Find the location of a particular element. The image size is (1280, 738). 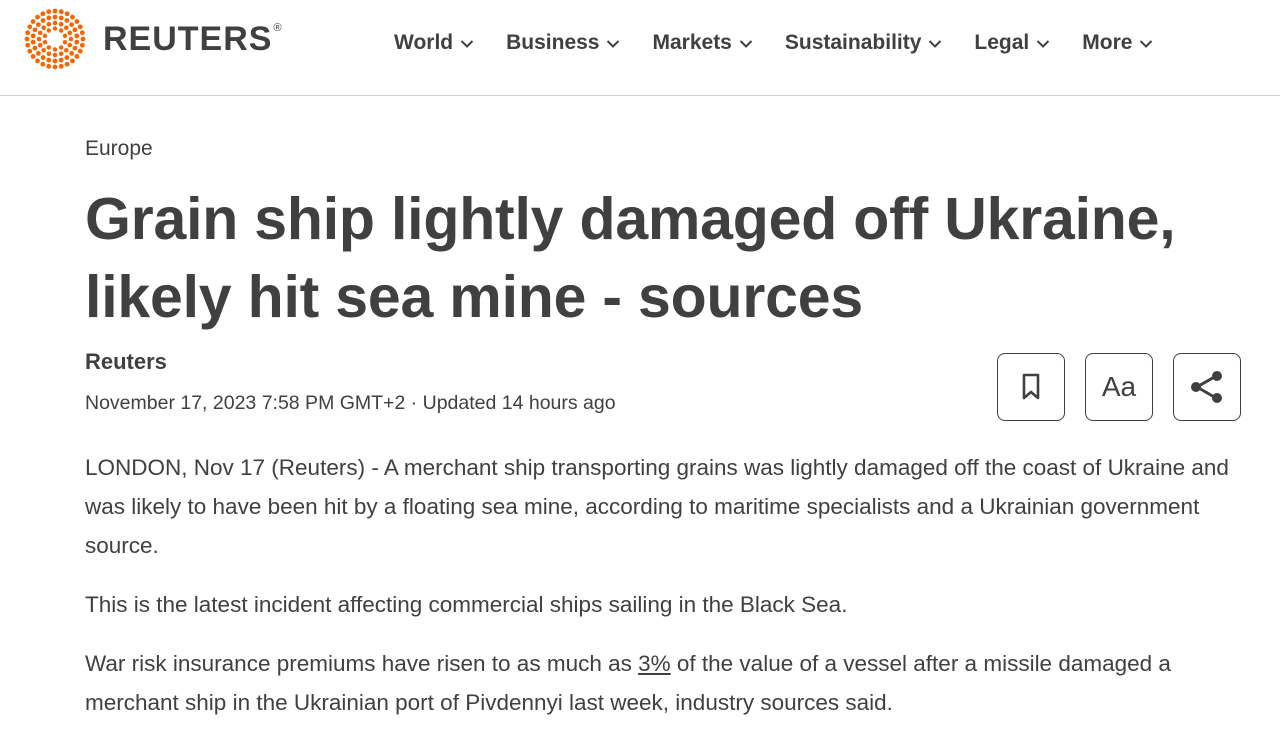

nav-item-business: Business is located at coordinates (563, 43).